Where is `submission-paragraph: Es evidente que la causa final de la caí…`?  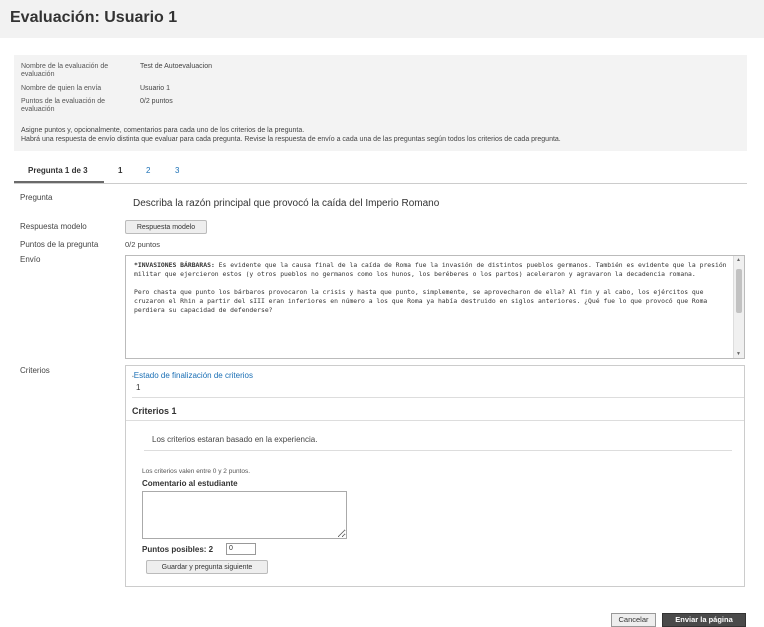
submission-paragraph: Es evidente que la causa final de la caí… is located at coordinates (430, 269).